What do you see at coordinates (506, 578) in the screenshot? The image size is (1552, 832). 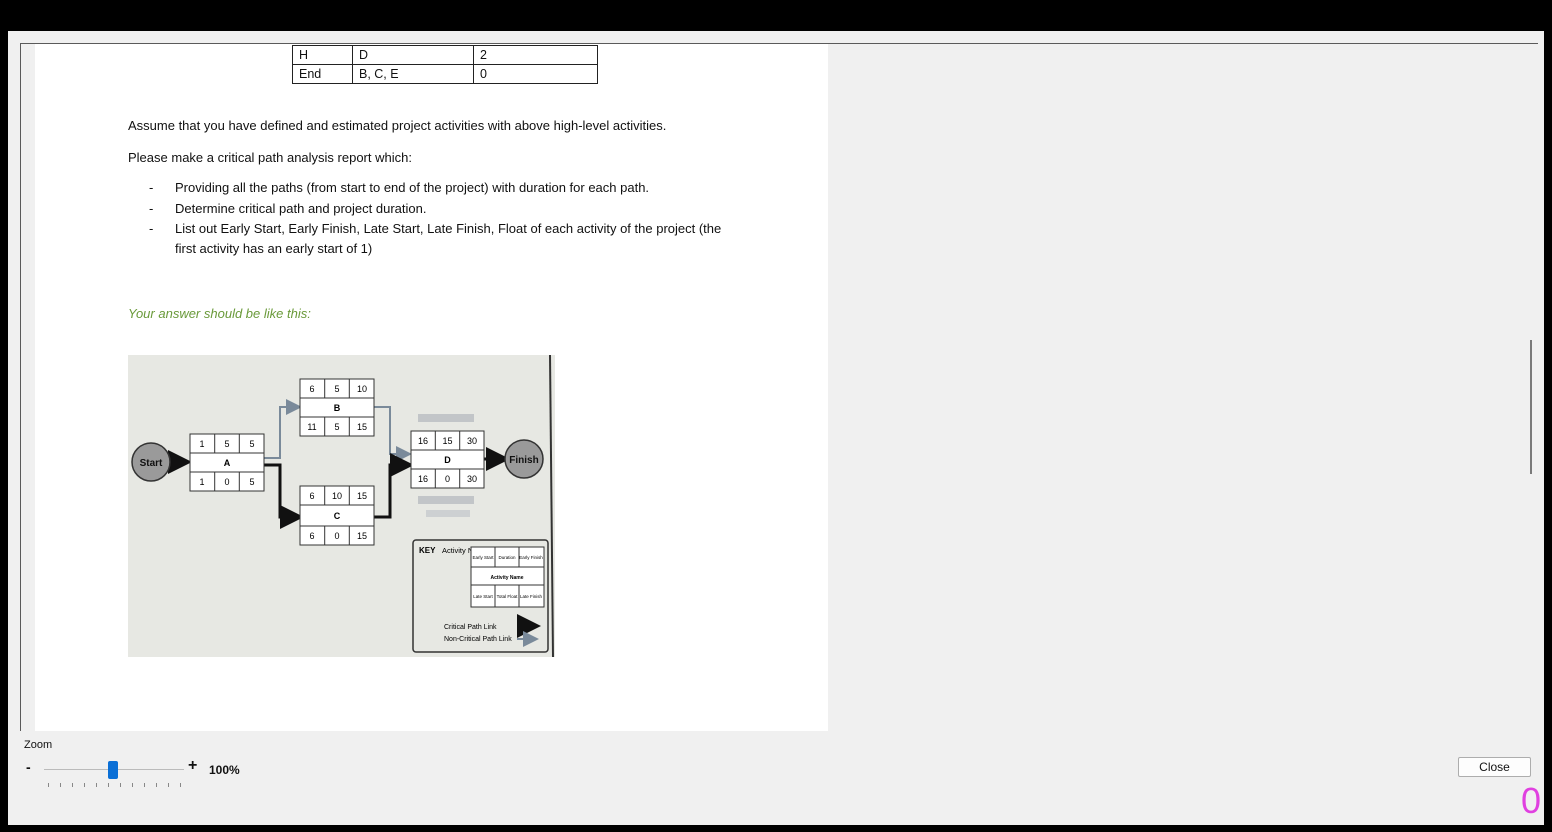 I see `svg-text: Activity Name` at bounding box center [506, 578].